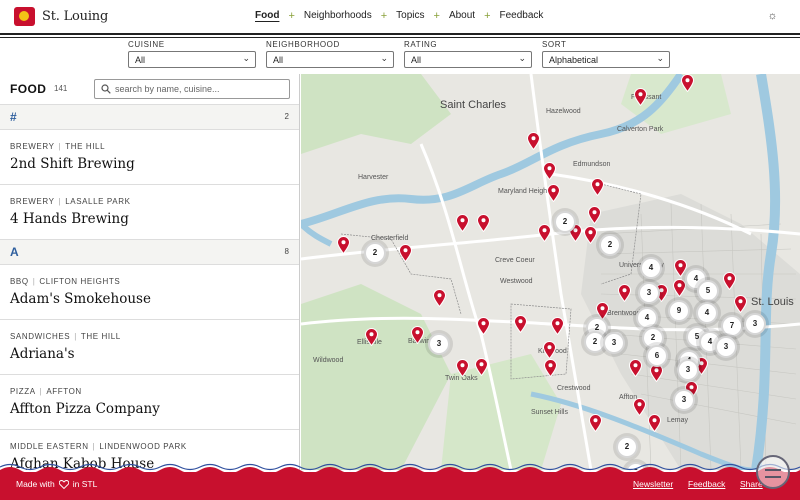 The width and height of the screenshot is (800, 500). I want to click on rating-select: All ⌄, so click(468, 59).